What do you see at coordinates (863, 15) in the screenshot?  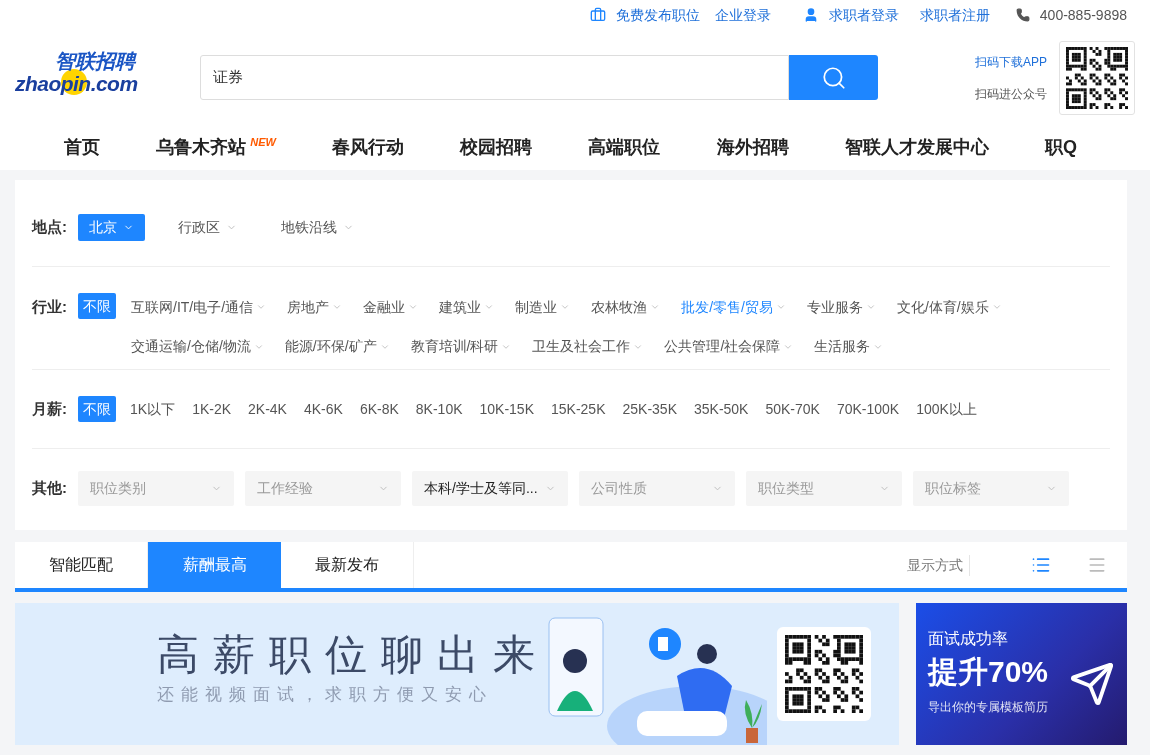 I see `seeker-login-link: 求职者登录` at bounding box center [863, 15].